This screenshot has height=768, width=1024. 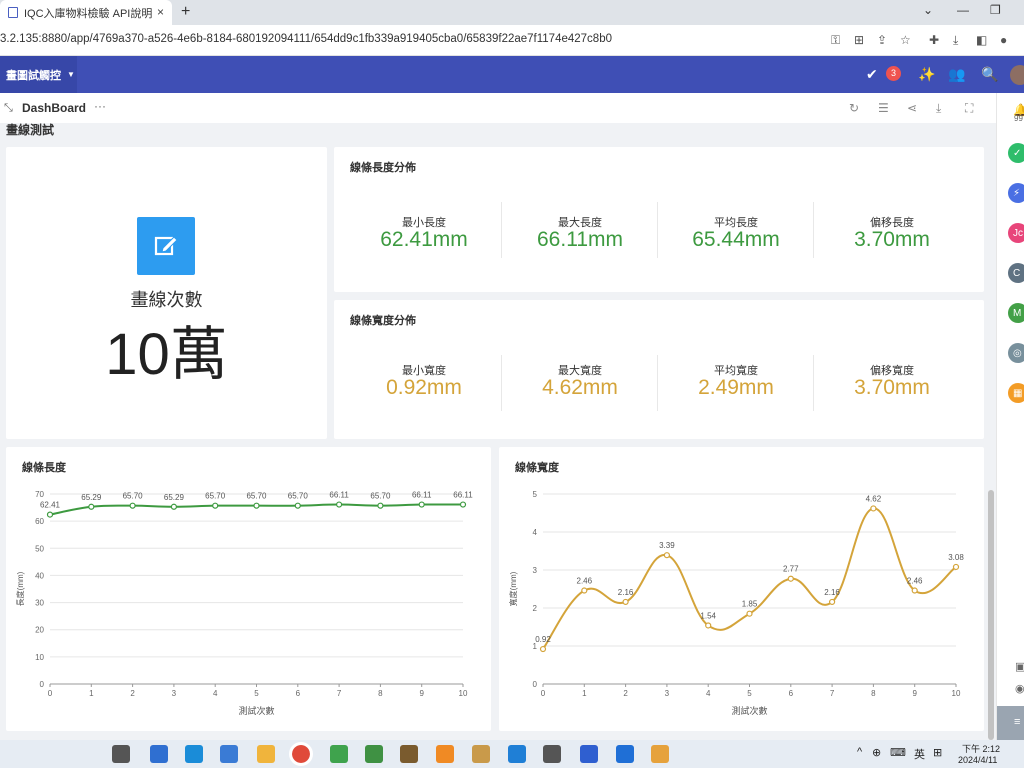 I want to click on jlink-icon, so click(x=589, y=754).